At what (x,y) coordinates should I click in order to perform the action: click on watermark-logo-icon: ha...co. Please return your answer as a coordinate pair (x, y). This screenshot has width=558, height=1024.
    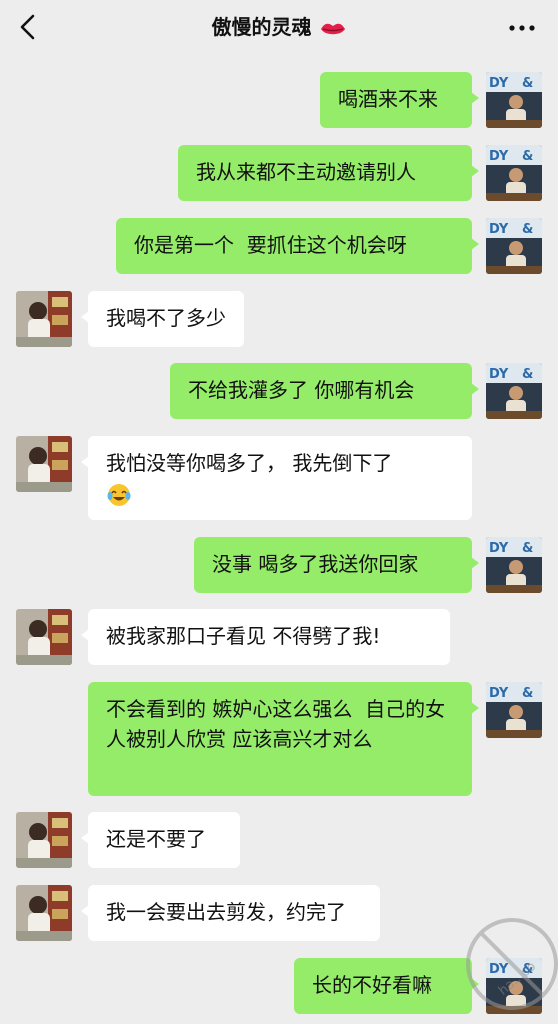
    Looking at the image, I should click on (512, 964).